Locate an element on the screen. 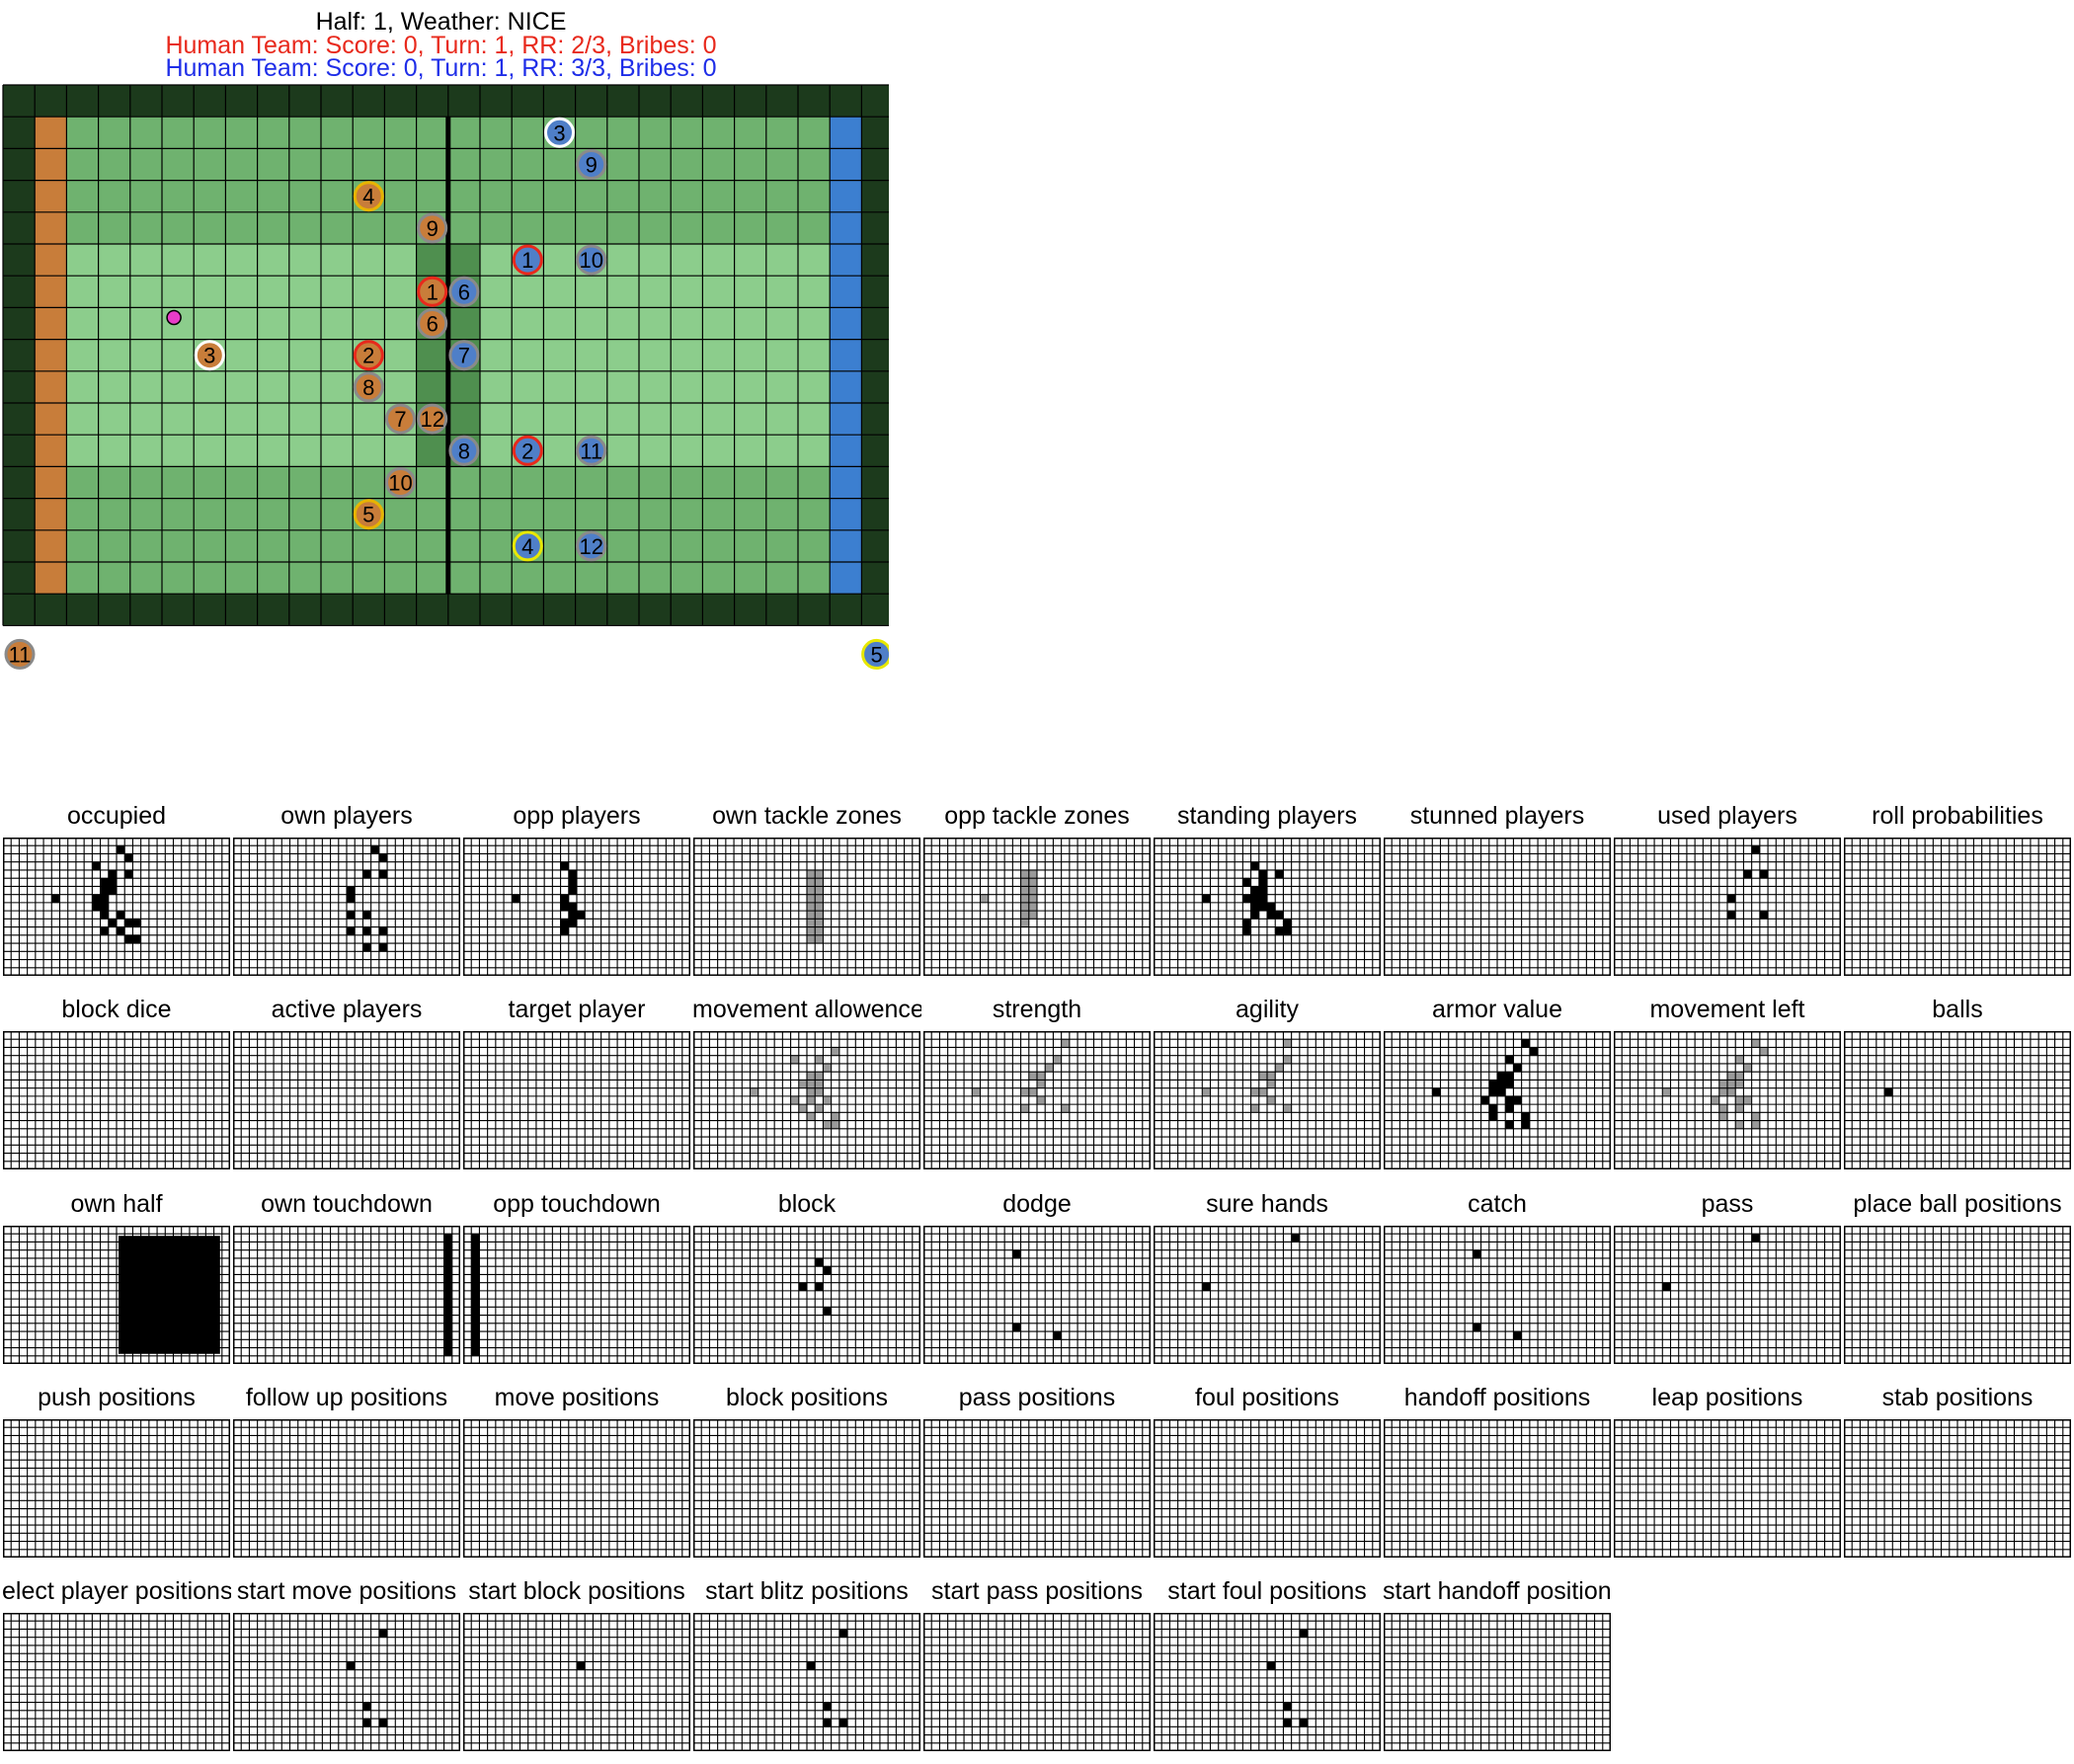 This screenshot has width=2074, height=1764. orange-player-6: 6 is located at coordinates (432, 323).